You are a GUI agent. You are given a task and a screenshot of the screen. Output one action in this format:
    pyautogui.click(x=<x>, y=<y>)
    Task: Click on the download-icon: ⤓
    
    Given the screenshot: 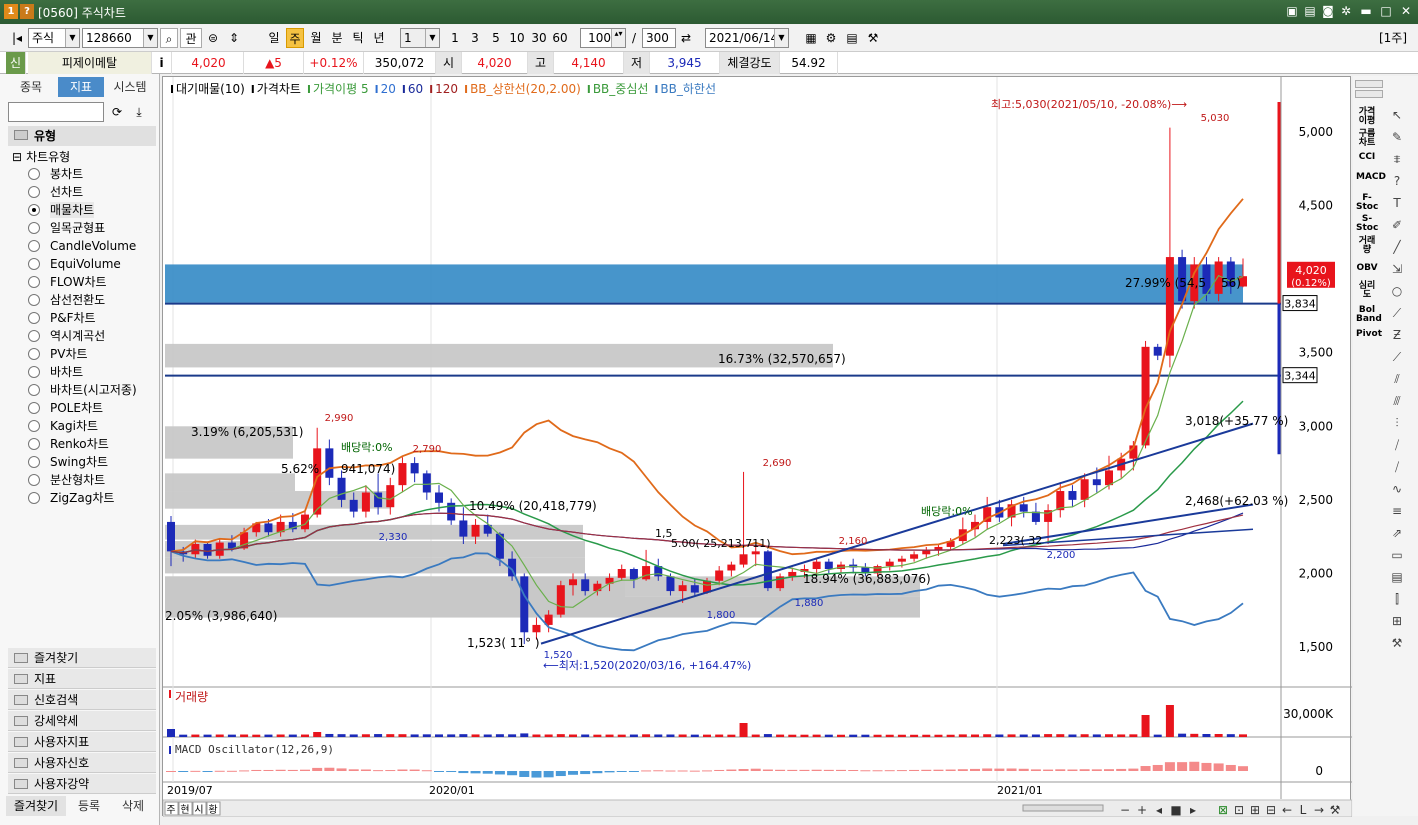 What is the action you would take?
    pyautogui.click(x=139, y=112)
    